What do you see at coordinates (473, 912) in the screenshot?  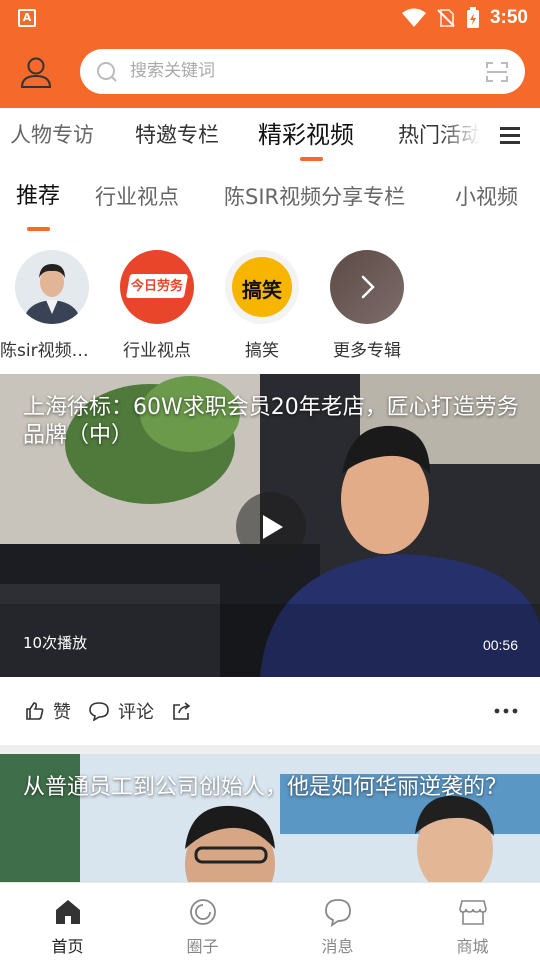 I see `shop-icon` at bounding box center [473, 912].